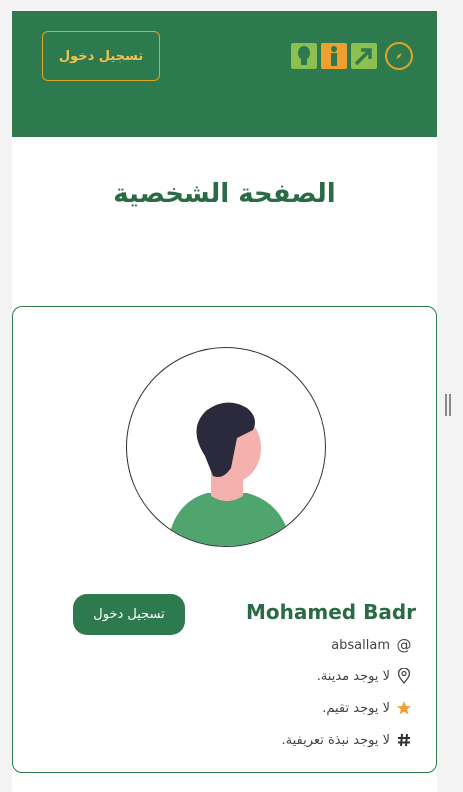 The width and height of the screenshot is (463, 792). I want to click on header-login-button: تسجيل دخول, so click(101, 56).